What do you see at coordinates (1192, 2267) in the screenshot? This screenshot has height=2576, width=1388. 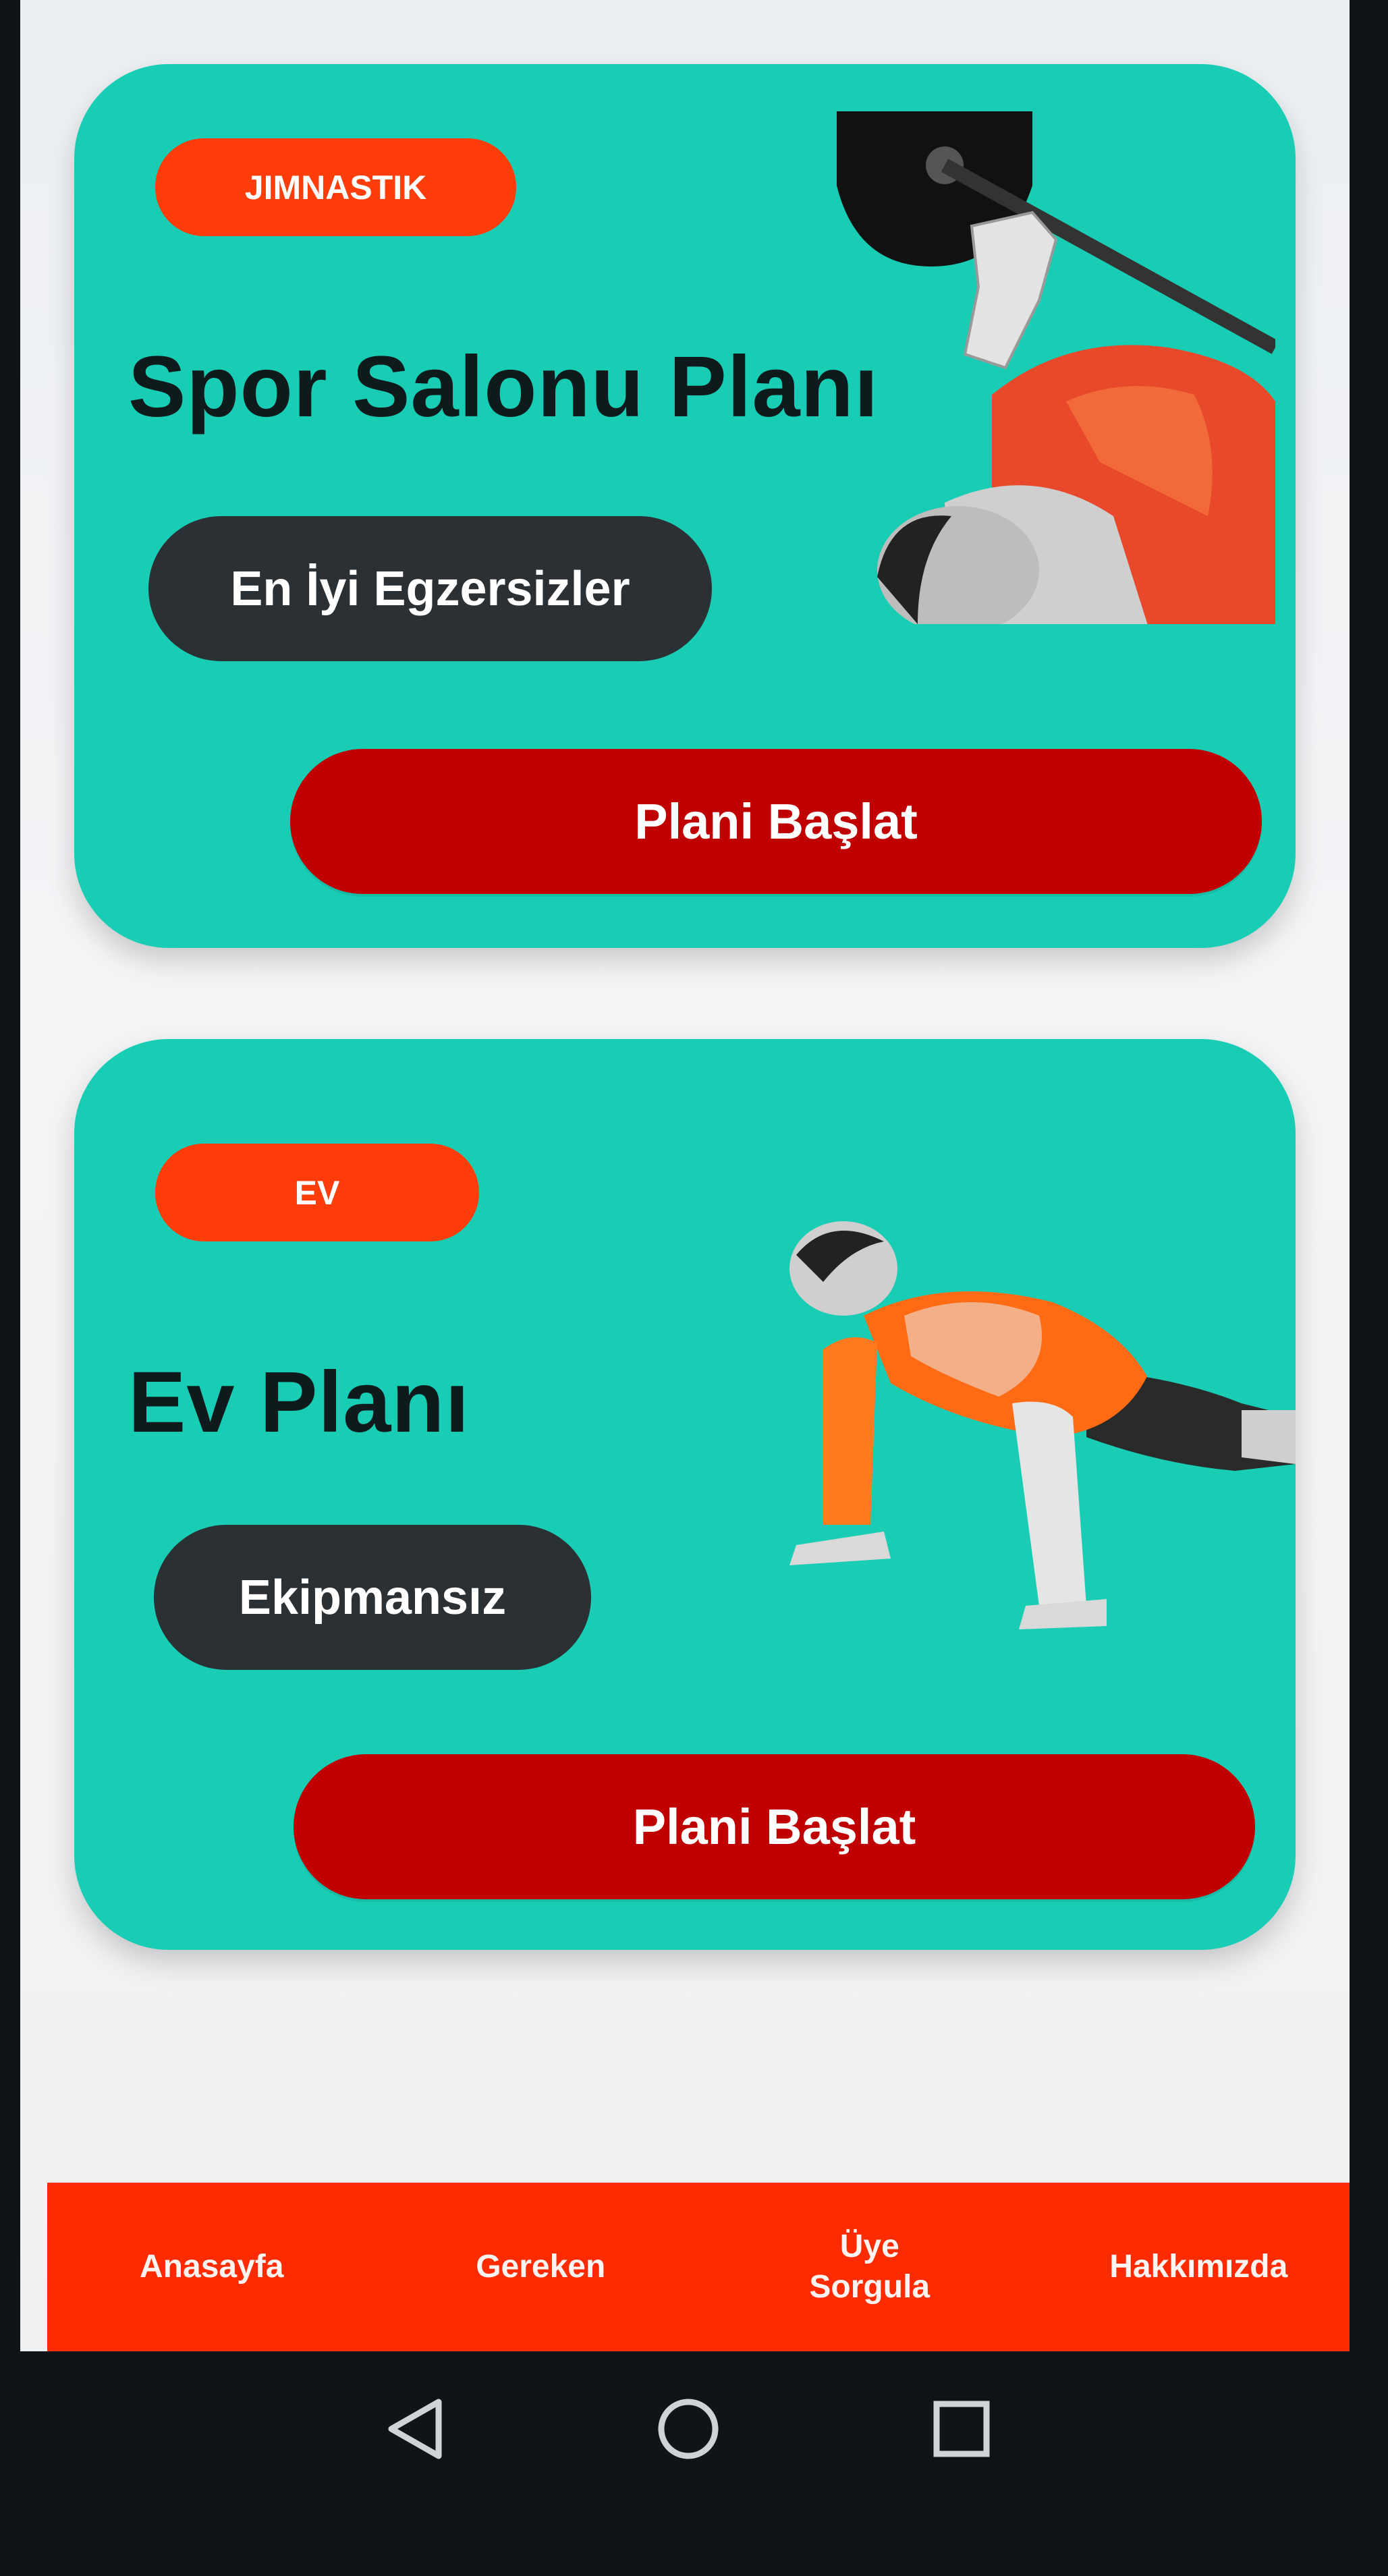 I see `tab-hakkimizda: Hakkımızda` at bounding box center [1192, 2267].